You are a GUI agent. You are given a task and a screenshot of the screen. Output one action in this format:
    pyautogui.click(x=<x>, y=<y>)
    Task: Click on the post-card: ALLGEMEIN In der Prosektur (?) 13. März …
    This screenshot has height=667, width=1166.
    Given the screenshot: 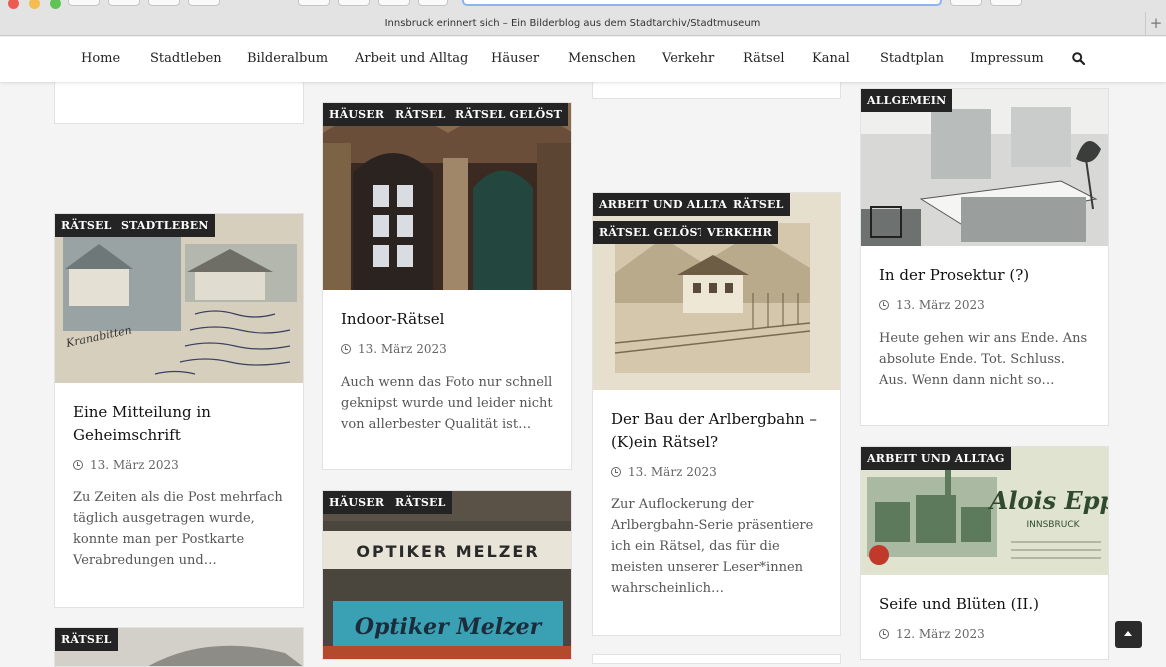 What is the action you would take?
    pyautogui.click(x=984, y=257)
    